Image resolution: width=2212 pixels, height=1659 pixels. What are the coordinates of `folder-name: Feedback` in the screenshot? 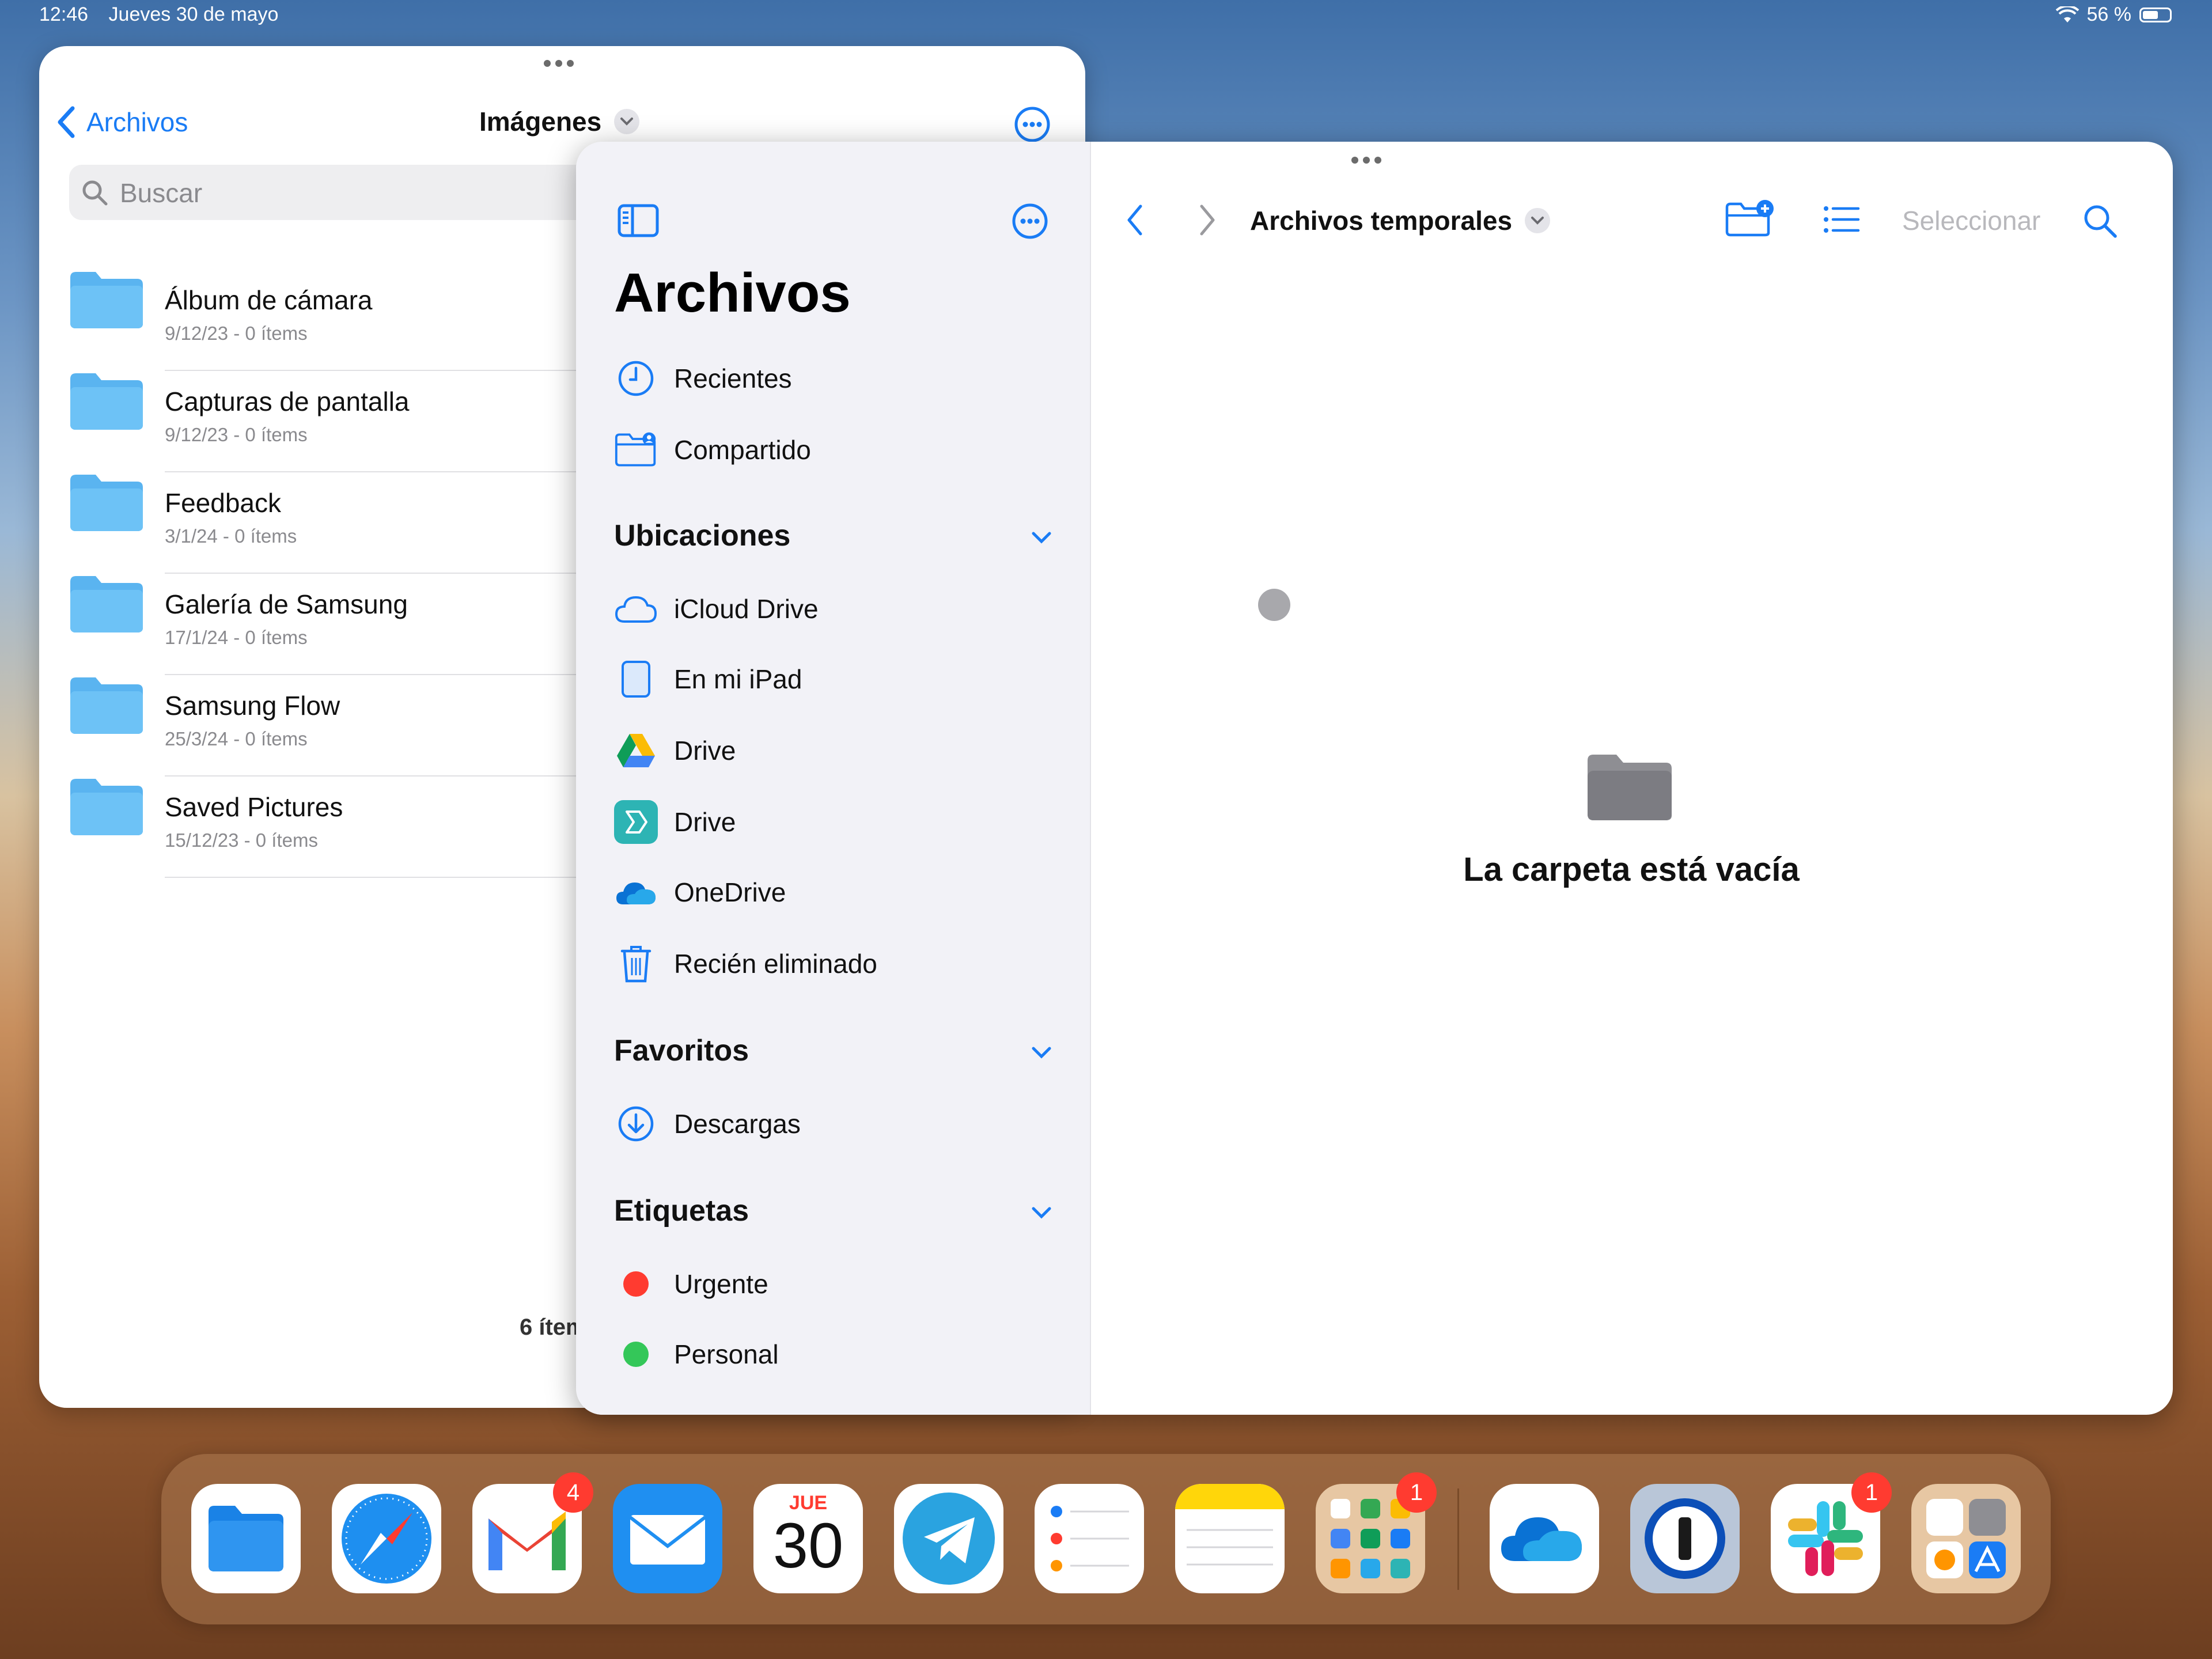 It's located at (223, 503).